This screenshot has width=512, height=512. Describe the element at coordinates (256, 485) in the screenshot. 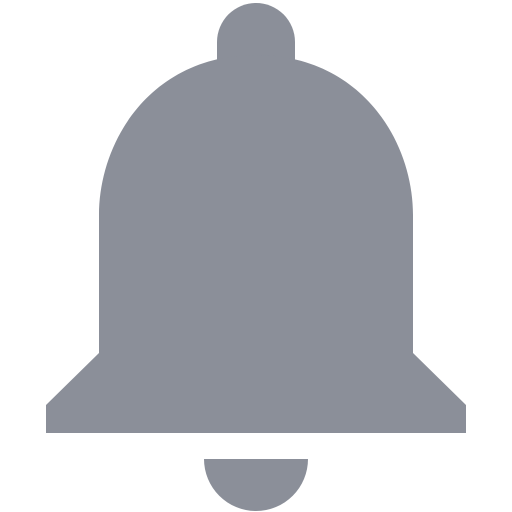

I see `bell-clapper` at that location.